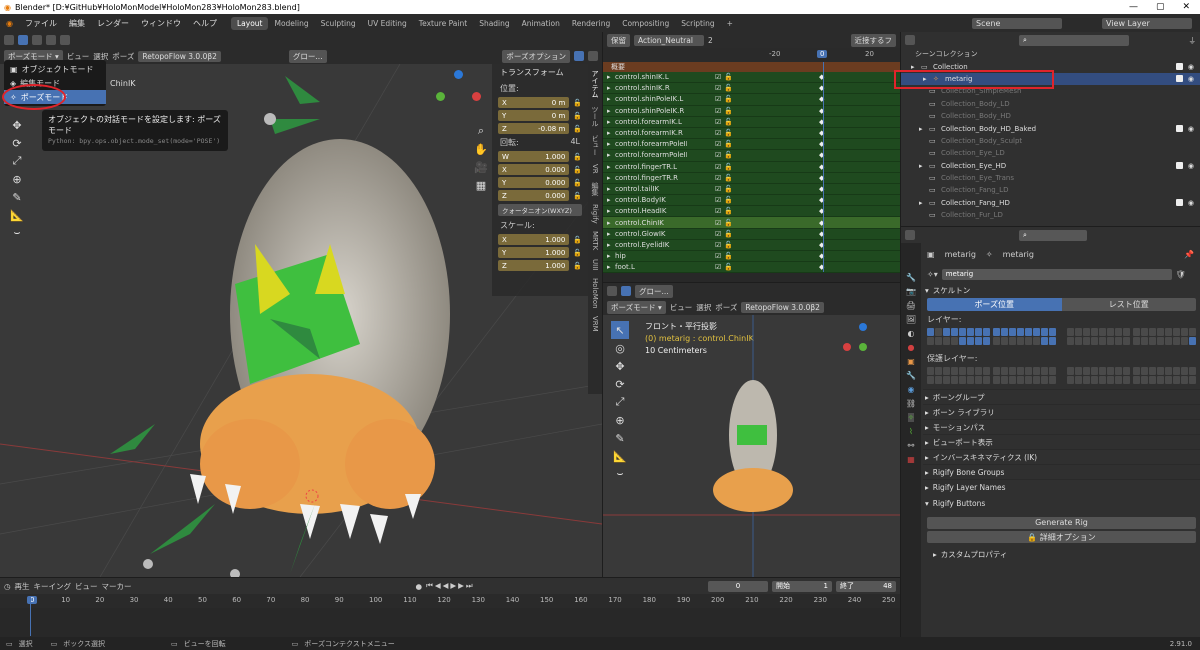  I want to click on rotation-field: Z 0.000, so click(534, 195).